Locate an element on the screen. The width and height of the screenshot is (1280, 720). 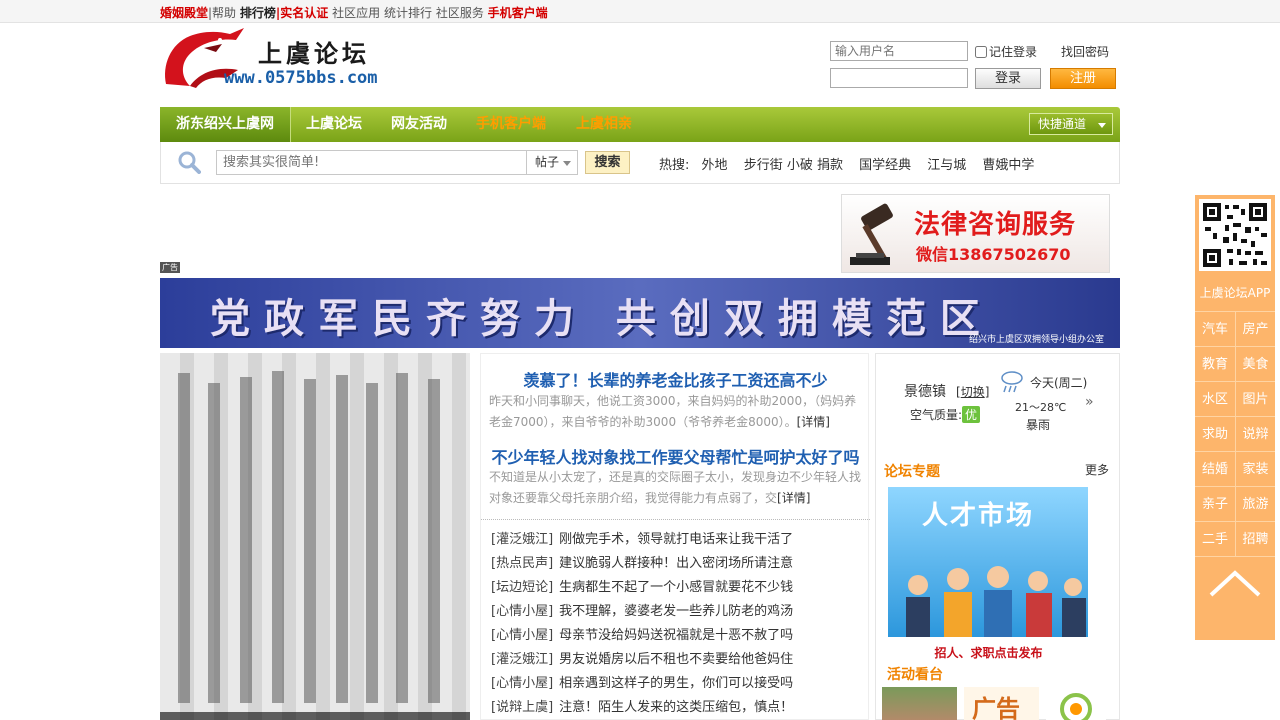
weather-switch-label: 切换 is located at coordinates (972, 392).